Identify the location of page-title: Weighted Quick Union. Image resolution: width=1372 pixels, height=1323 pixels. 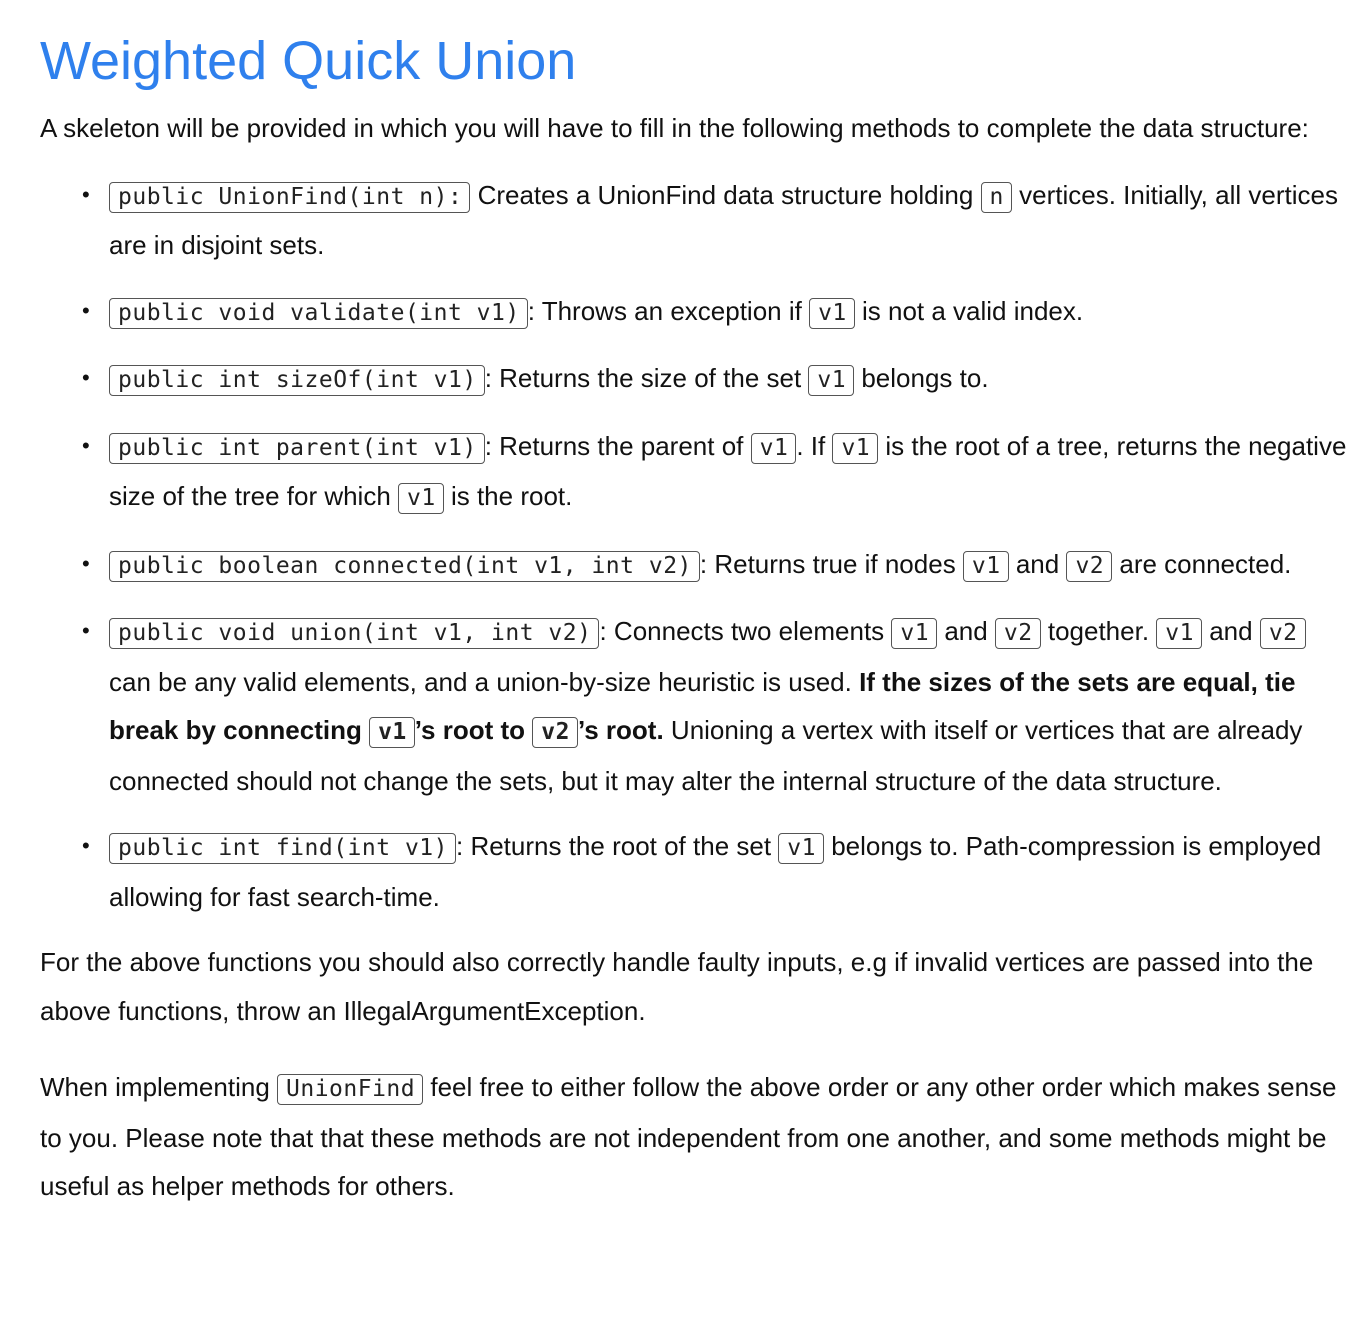
(308, 61).